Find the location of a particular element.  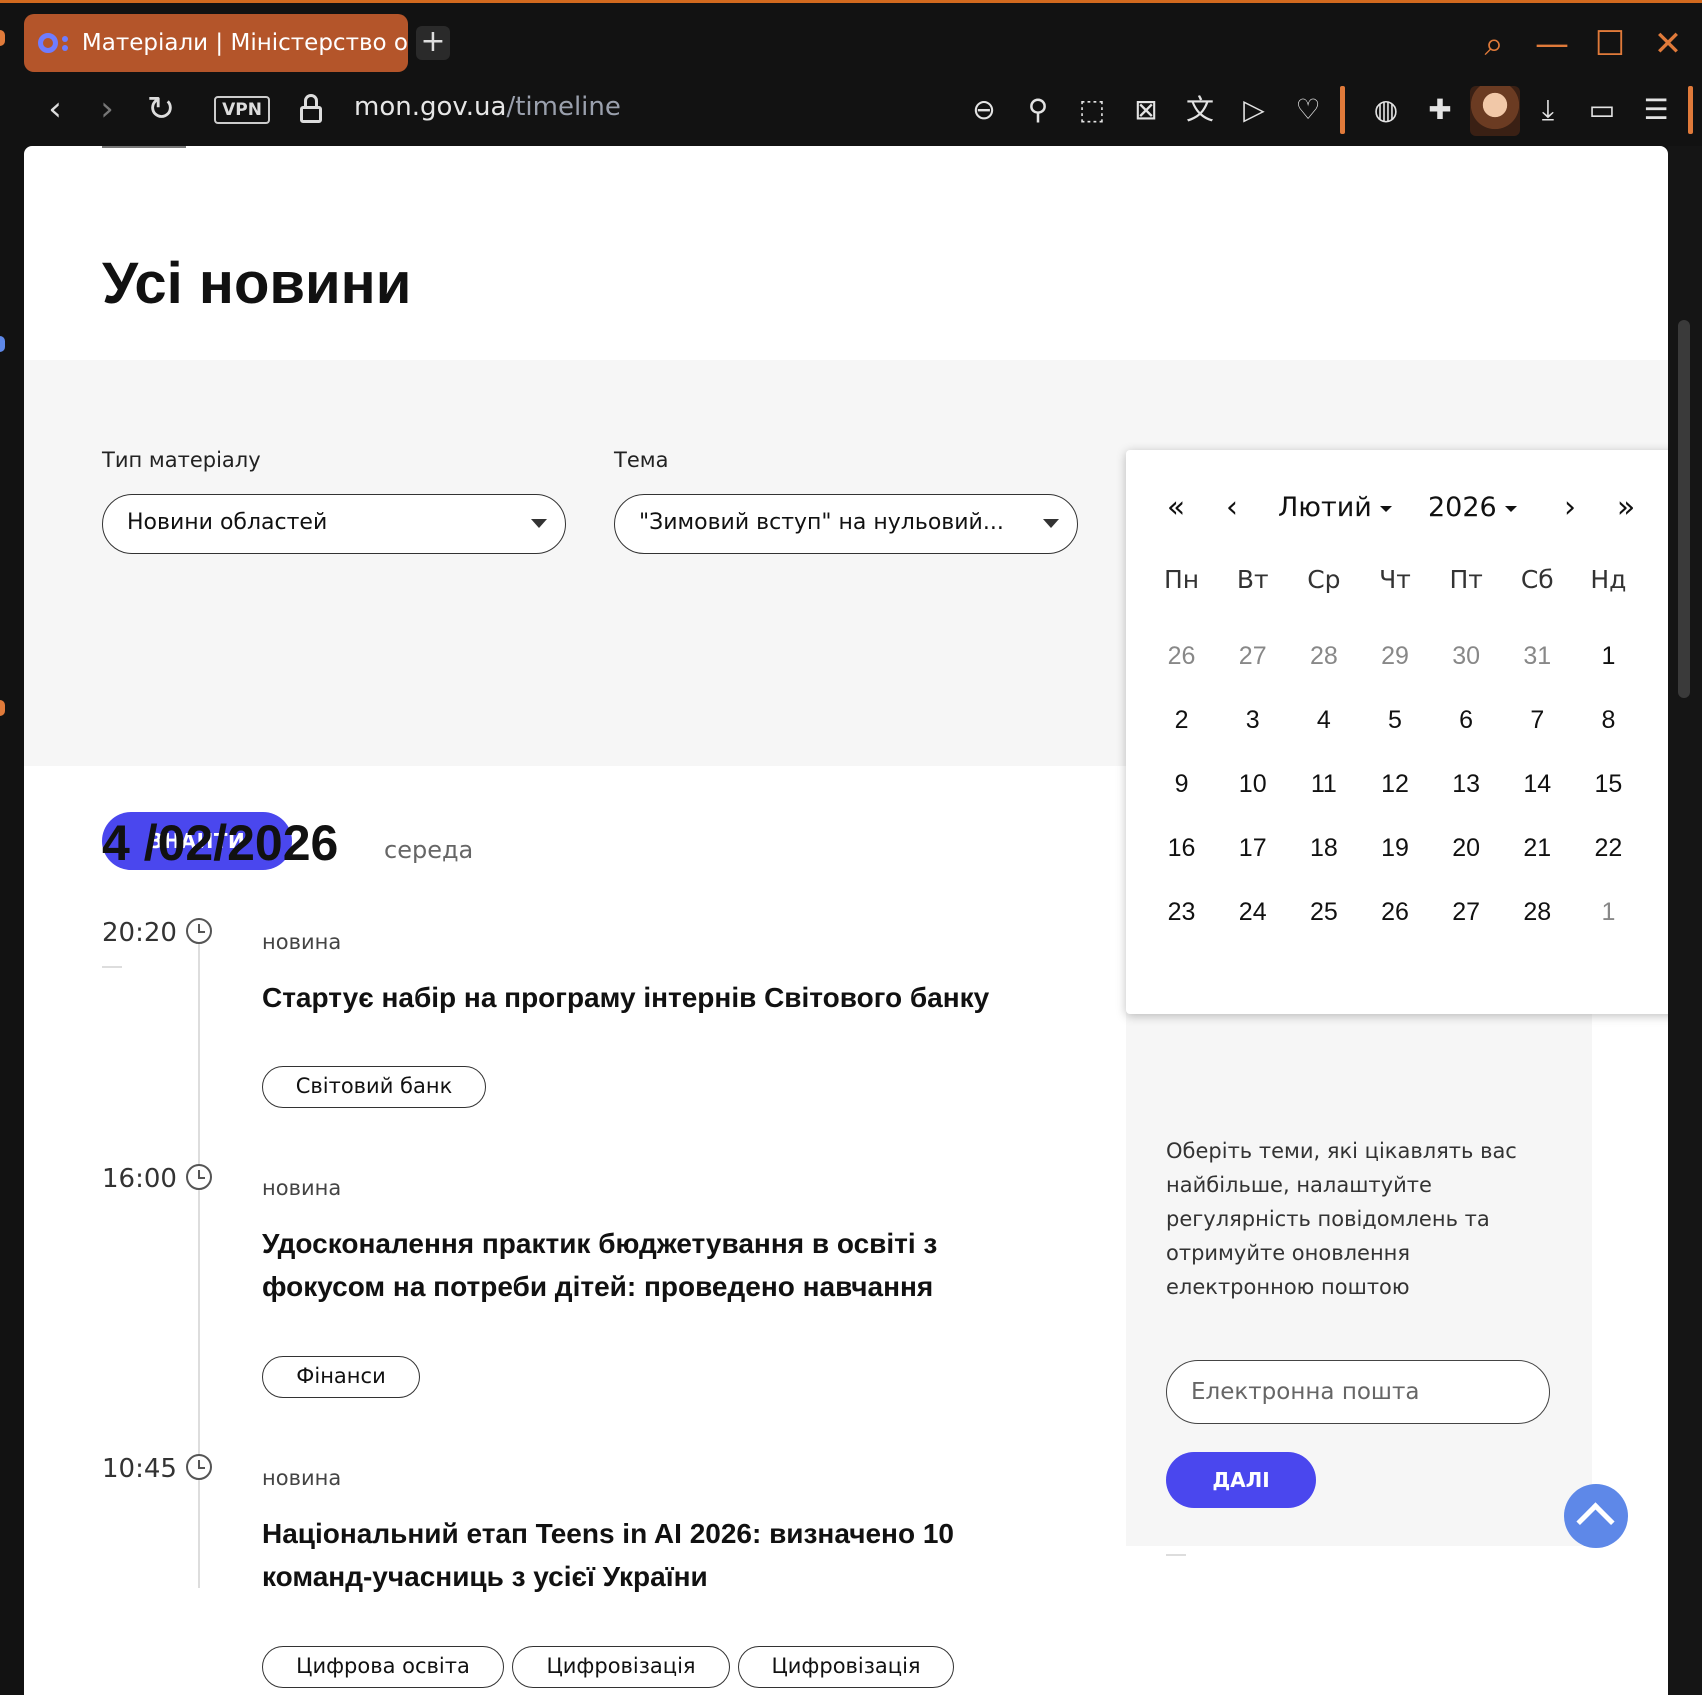

tag-digital-education: Цифрова освіта is located at coordinates (383, 1667).